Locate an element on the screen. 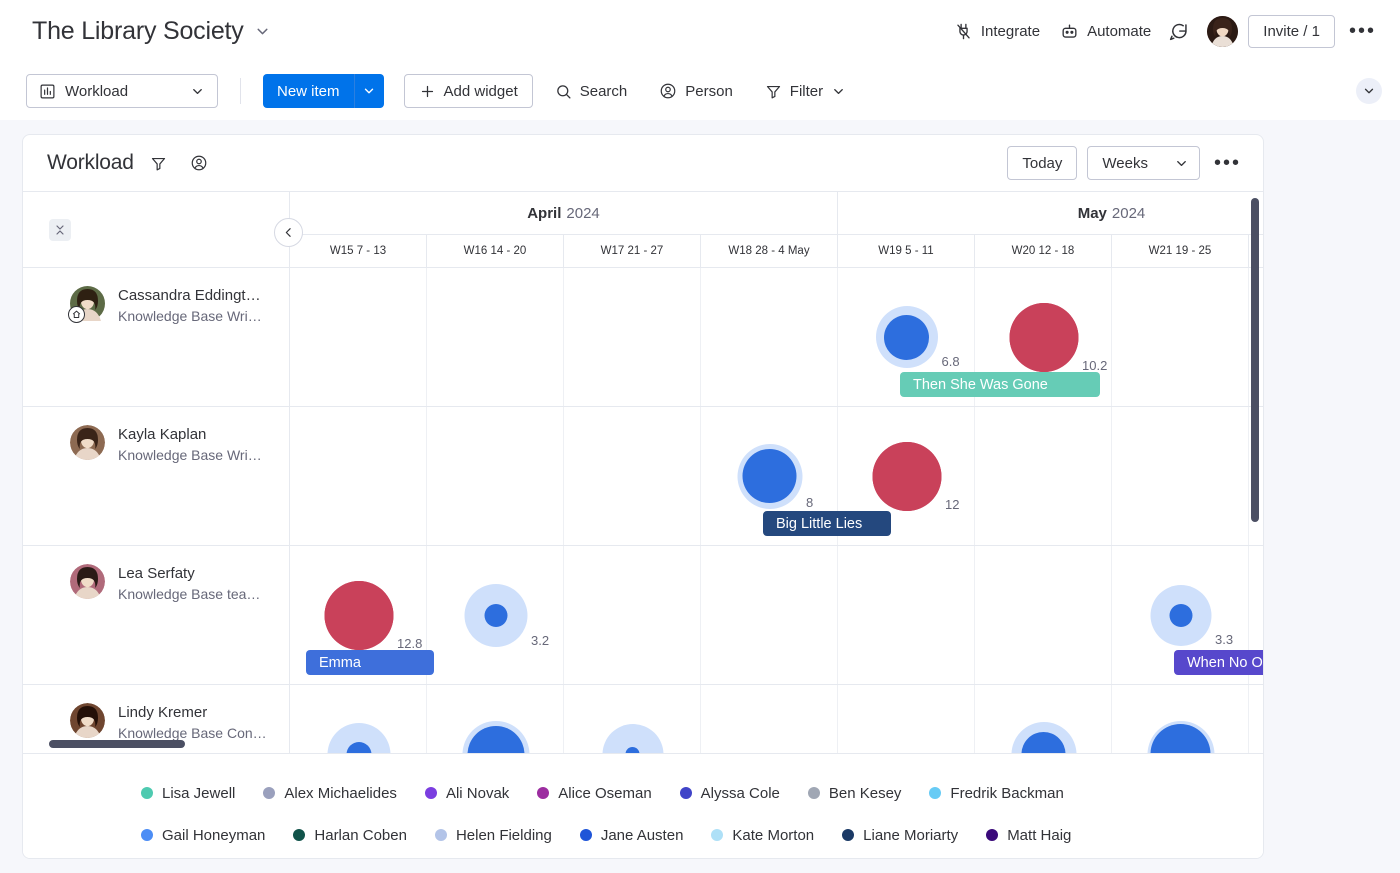 This screenshot has width=1400, height=873. view-selector: Workload is located at coordinates (122, 91).